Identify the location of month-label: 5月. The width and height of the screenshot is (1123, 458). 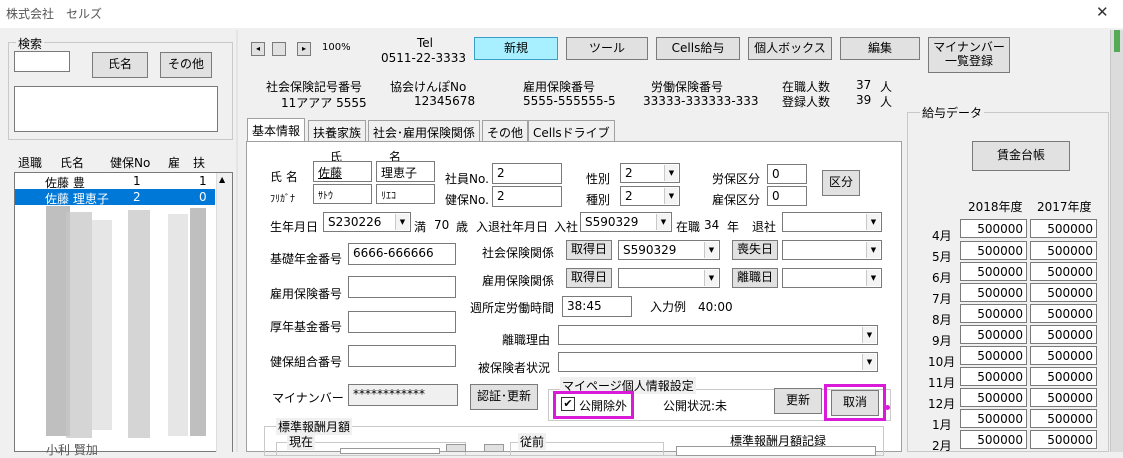
(942, 257).